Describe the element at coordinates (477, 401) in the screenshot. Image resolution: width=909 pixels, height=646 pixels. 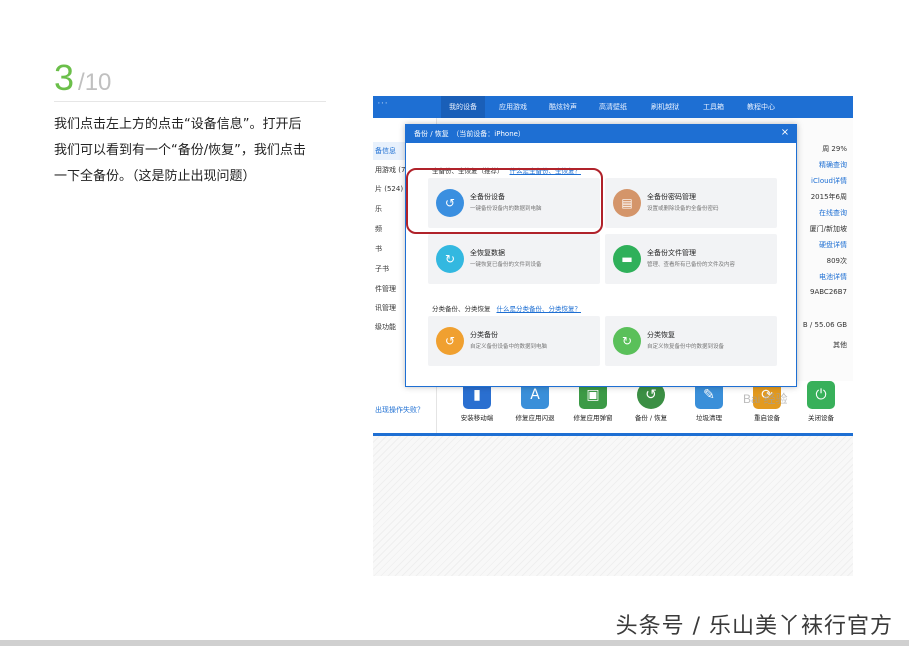
I see `tool-install-mobile: ▮ 安装移动端` at that location.